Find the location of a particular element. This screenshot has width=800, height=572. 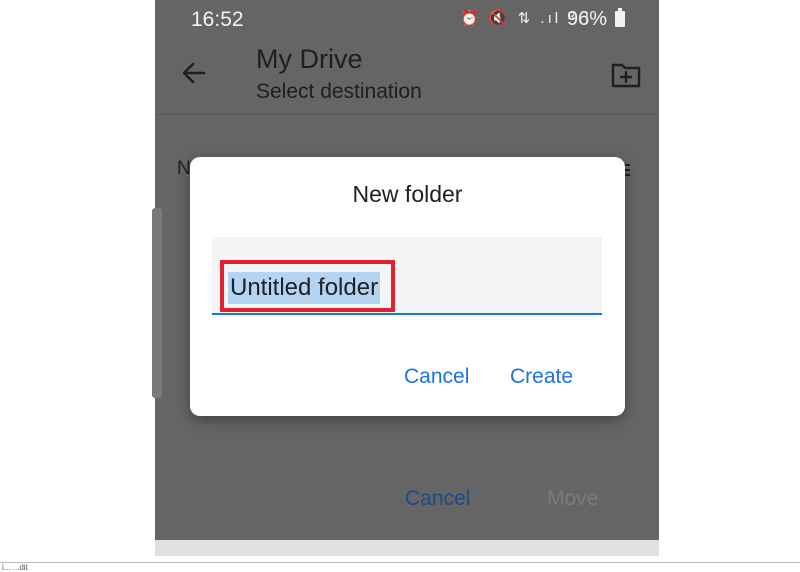

side-panel-edge is located at coordinates (157, 303).